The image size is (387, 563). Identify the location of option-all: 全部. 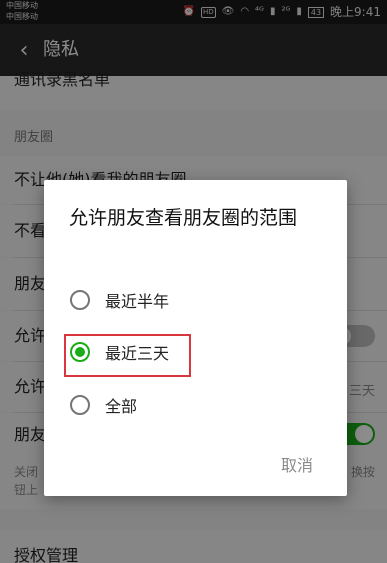
(196, 405).